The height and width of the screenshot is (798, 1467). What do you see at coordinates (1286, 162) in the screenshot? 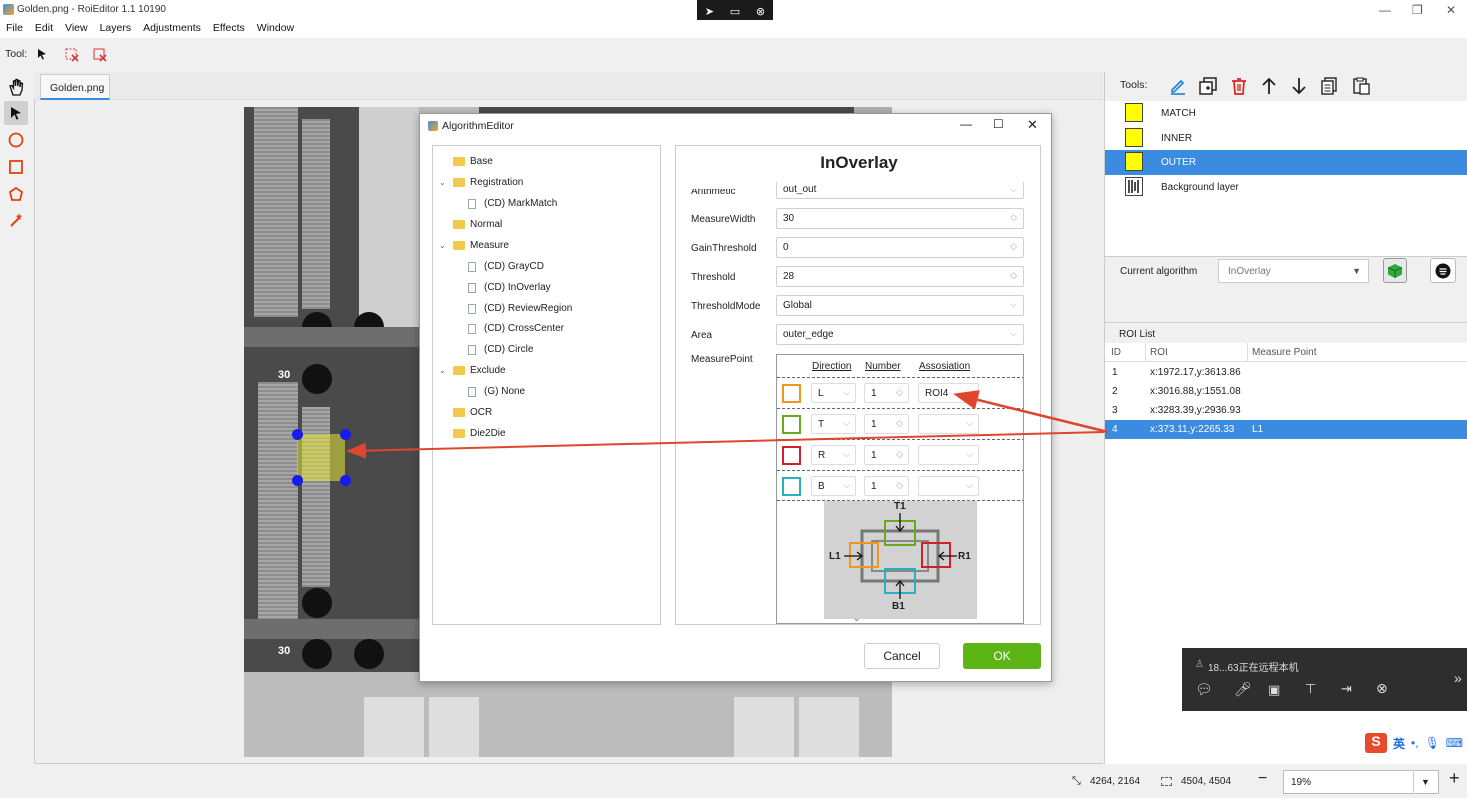
I see `layer-item-selected: OUTER` at bounding box center [1286, 162].